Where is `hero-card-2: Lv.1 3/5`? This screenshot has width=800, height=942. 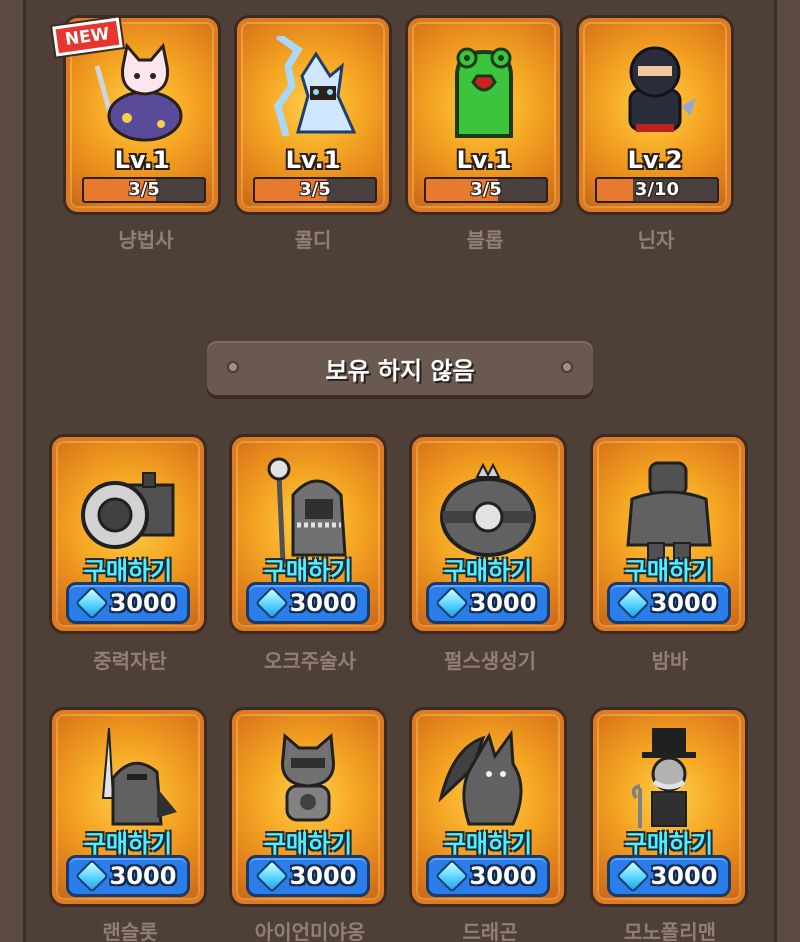
hero-card-2: Lv.1 3/5 is located at coordinates (484, 115).